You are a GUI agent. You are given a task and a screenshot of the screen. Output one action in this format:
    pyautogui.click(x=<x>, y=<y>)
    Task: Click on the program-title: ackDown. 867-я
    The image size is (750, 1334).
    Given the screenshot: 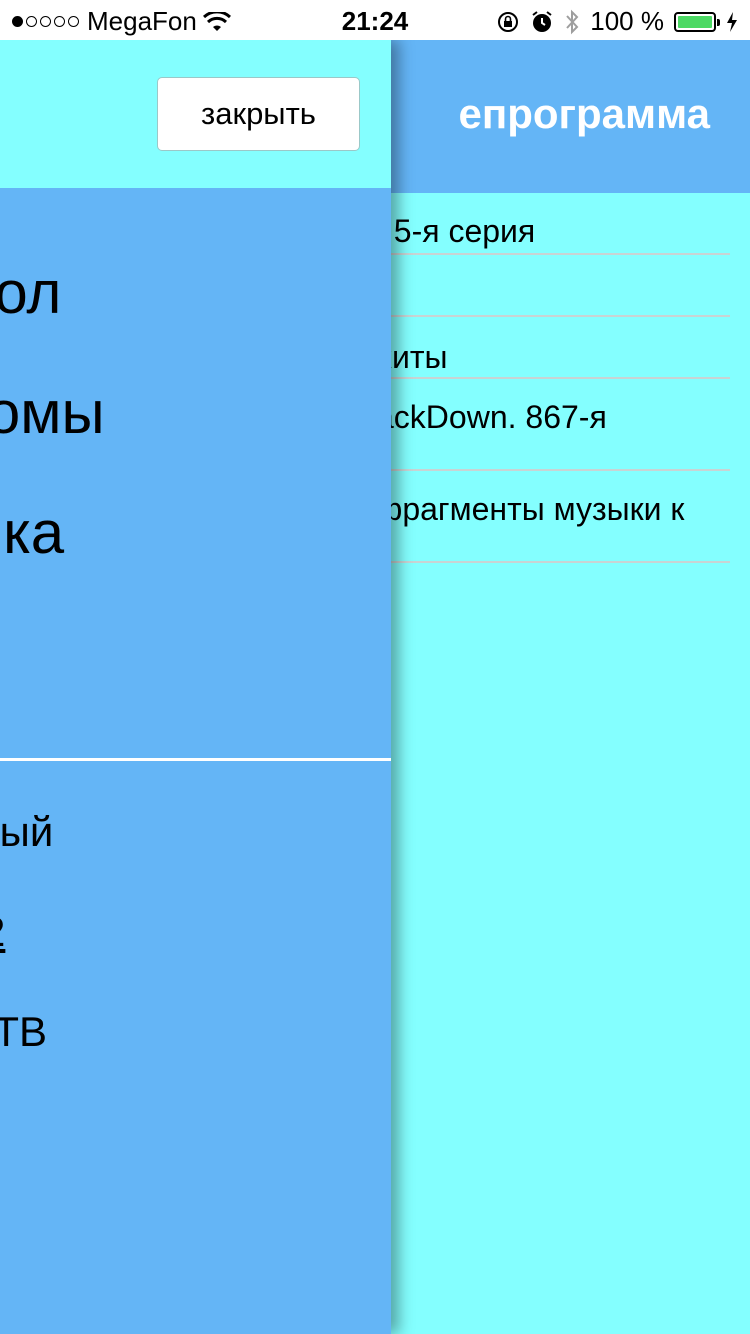 What is the action you would take?
    pyautogui.click(x=491, y=417)
    